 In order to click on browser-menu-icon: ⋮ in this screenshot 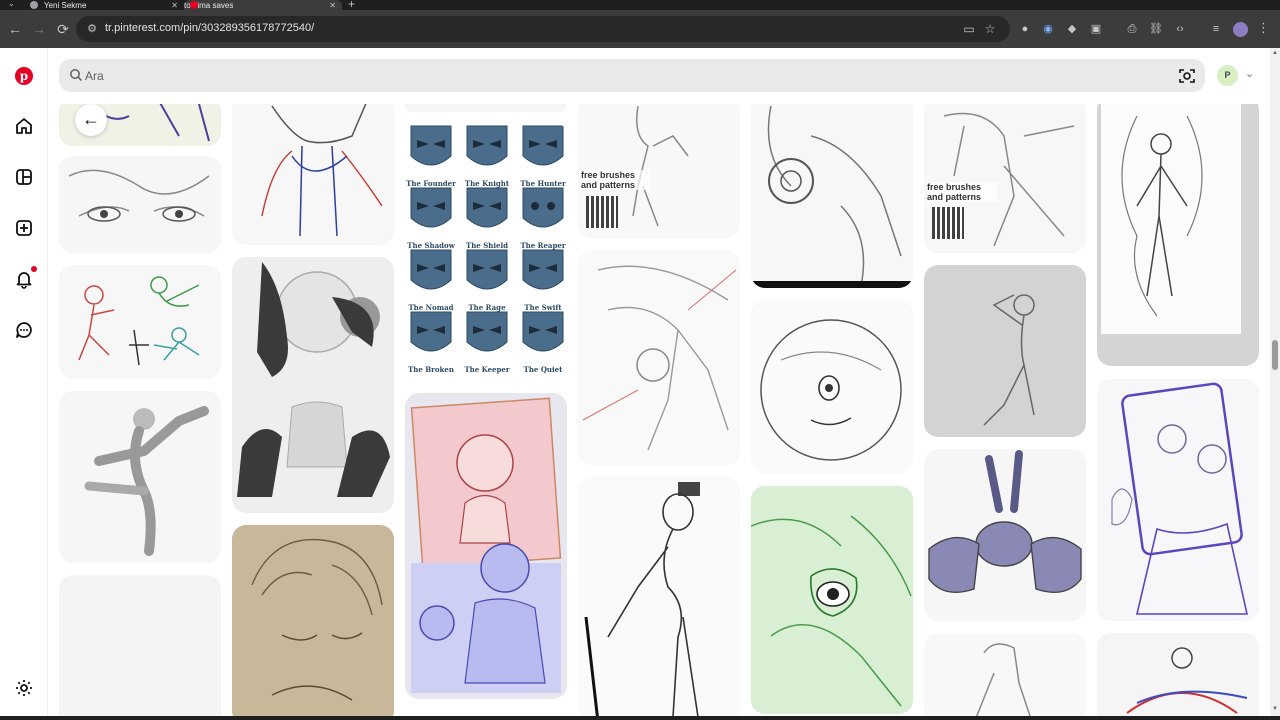, I will do `click(1263, 28)`.